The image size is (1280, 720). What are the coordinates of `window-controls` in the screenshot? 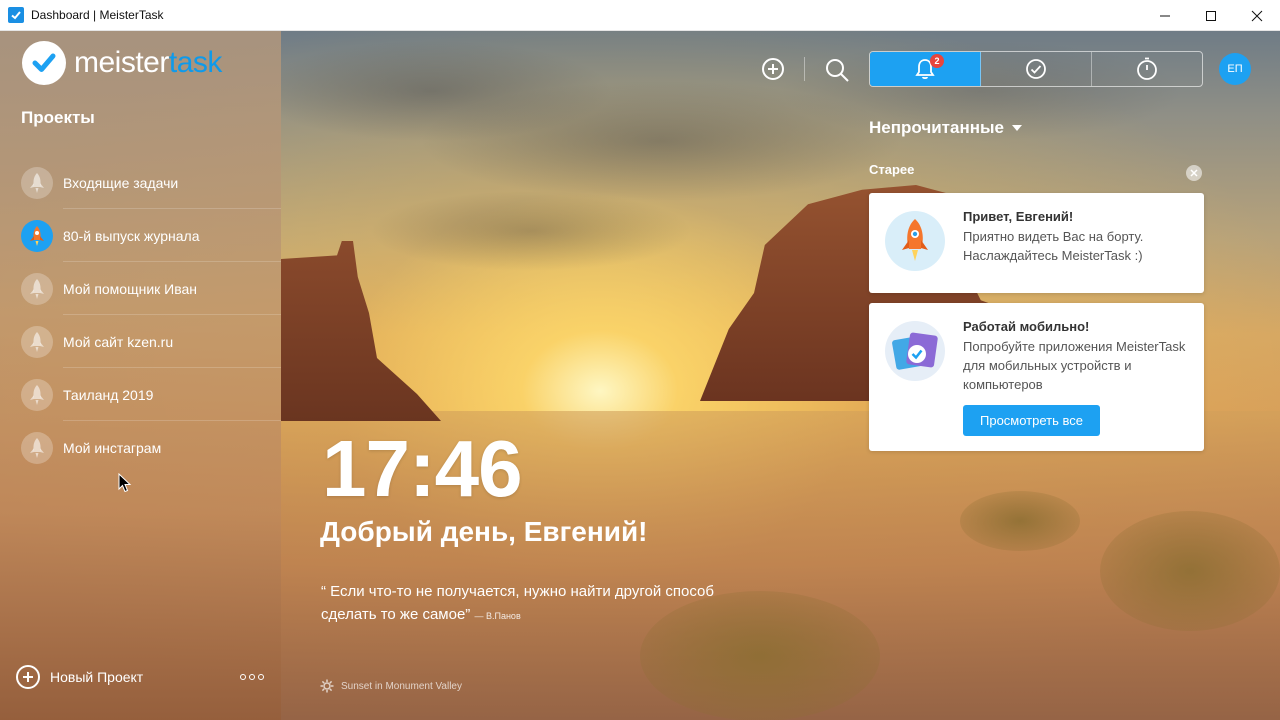 It's located at (1211, 15).